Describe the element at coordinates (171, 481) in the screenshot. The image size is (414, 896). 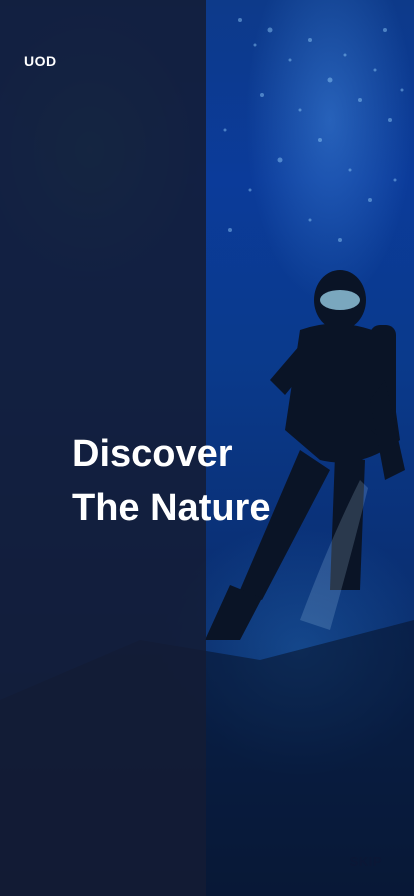
I see `hero-title: Discover The Nature` at that location.